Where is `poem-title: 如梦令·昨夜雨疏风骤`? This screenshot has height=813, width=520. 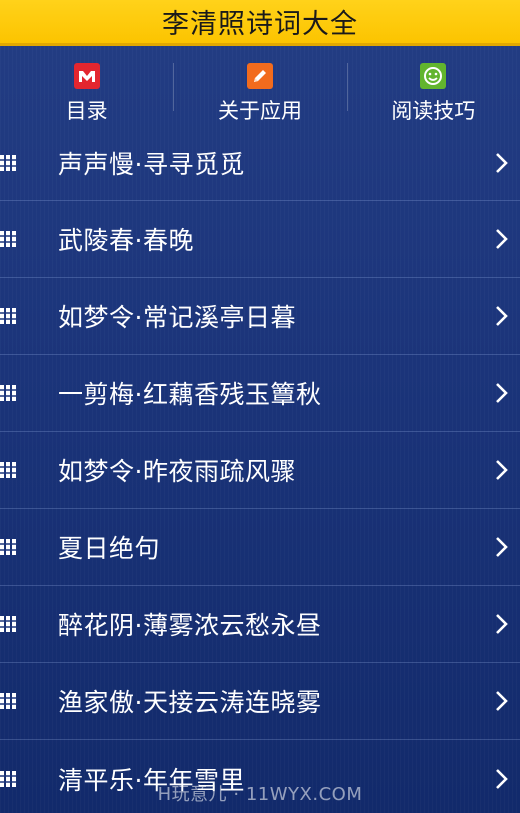 poem-title: 如梦令·昨夜雨疏风骤 is located at coordinates (177, 471).